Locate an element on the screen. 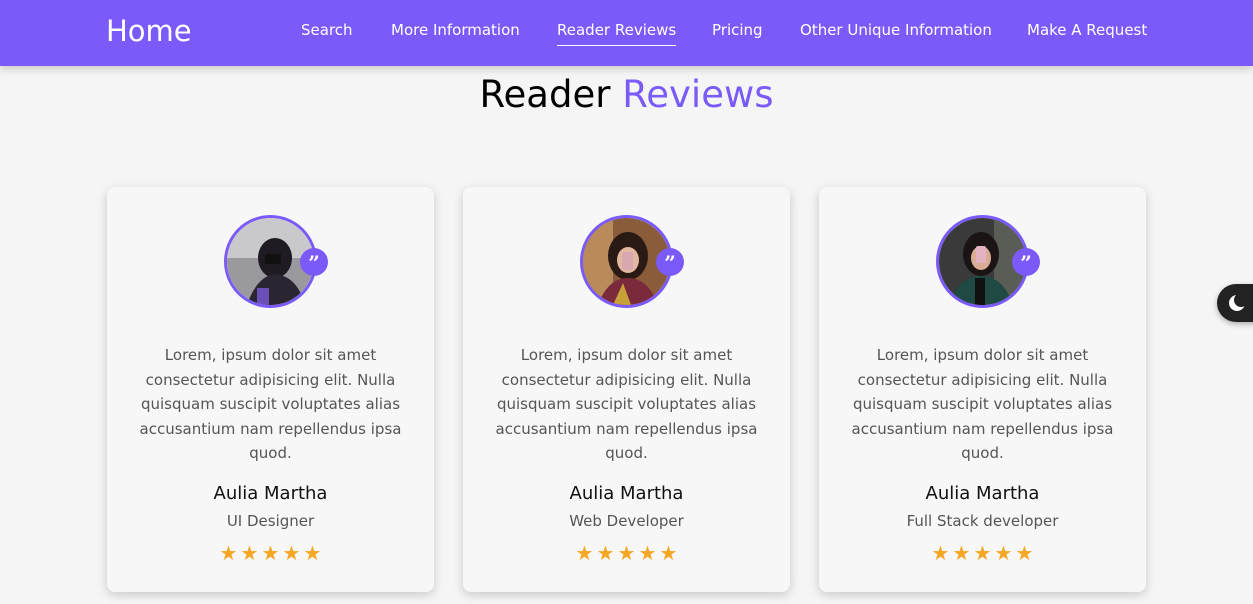 This screenshot has width=1253, height=604. nav-link-make-a-request: Make A Request is located at coordinates (1087, 33).